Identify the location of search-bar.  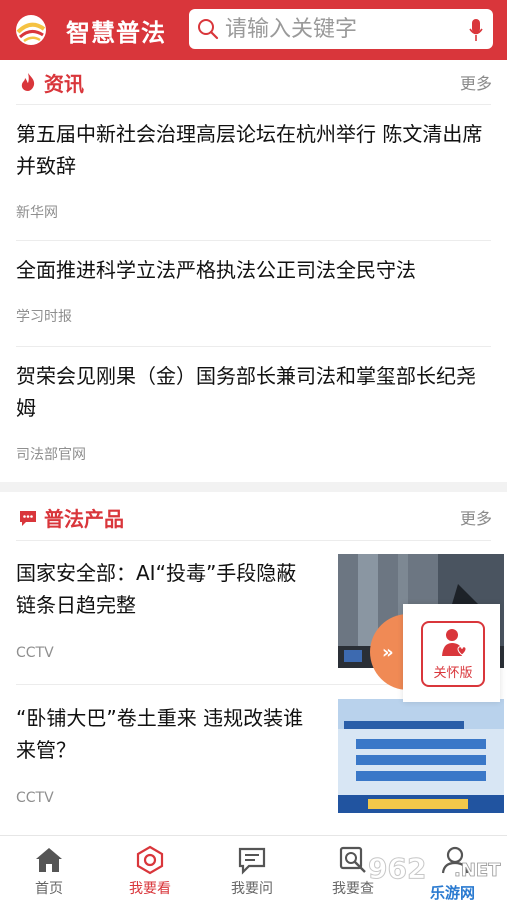
(341, 29).